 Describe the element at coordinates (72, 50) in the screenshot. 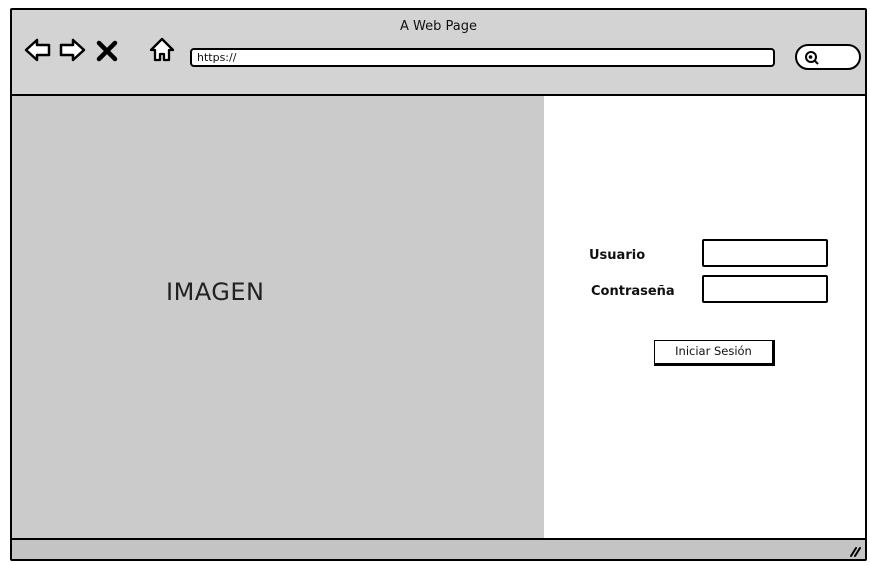

I see `forward-arrow-icon` at that location.